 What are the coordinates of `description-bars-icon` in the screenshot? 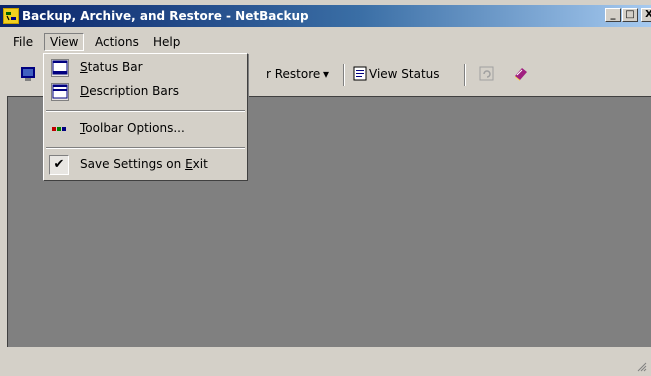 It's located at (60, 92).